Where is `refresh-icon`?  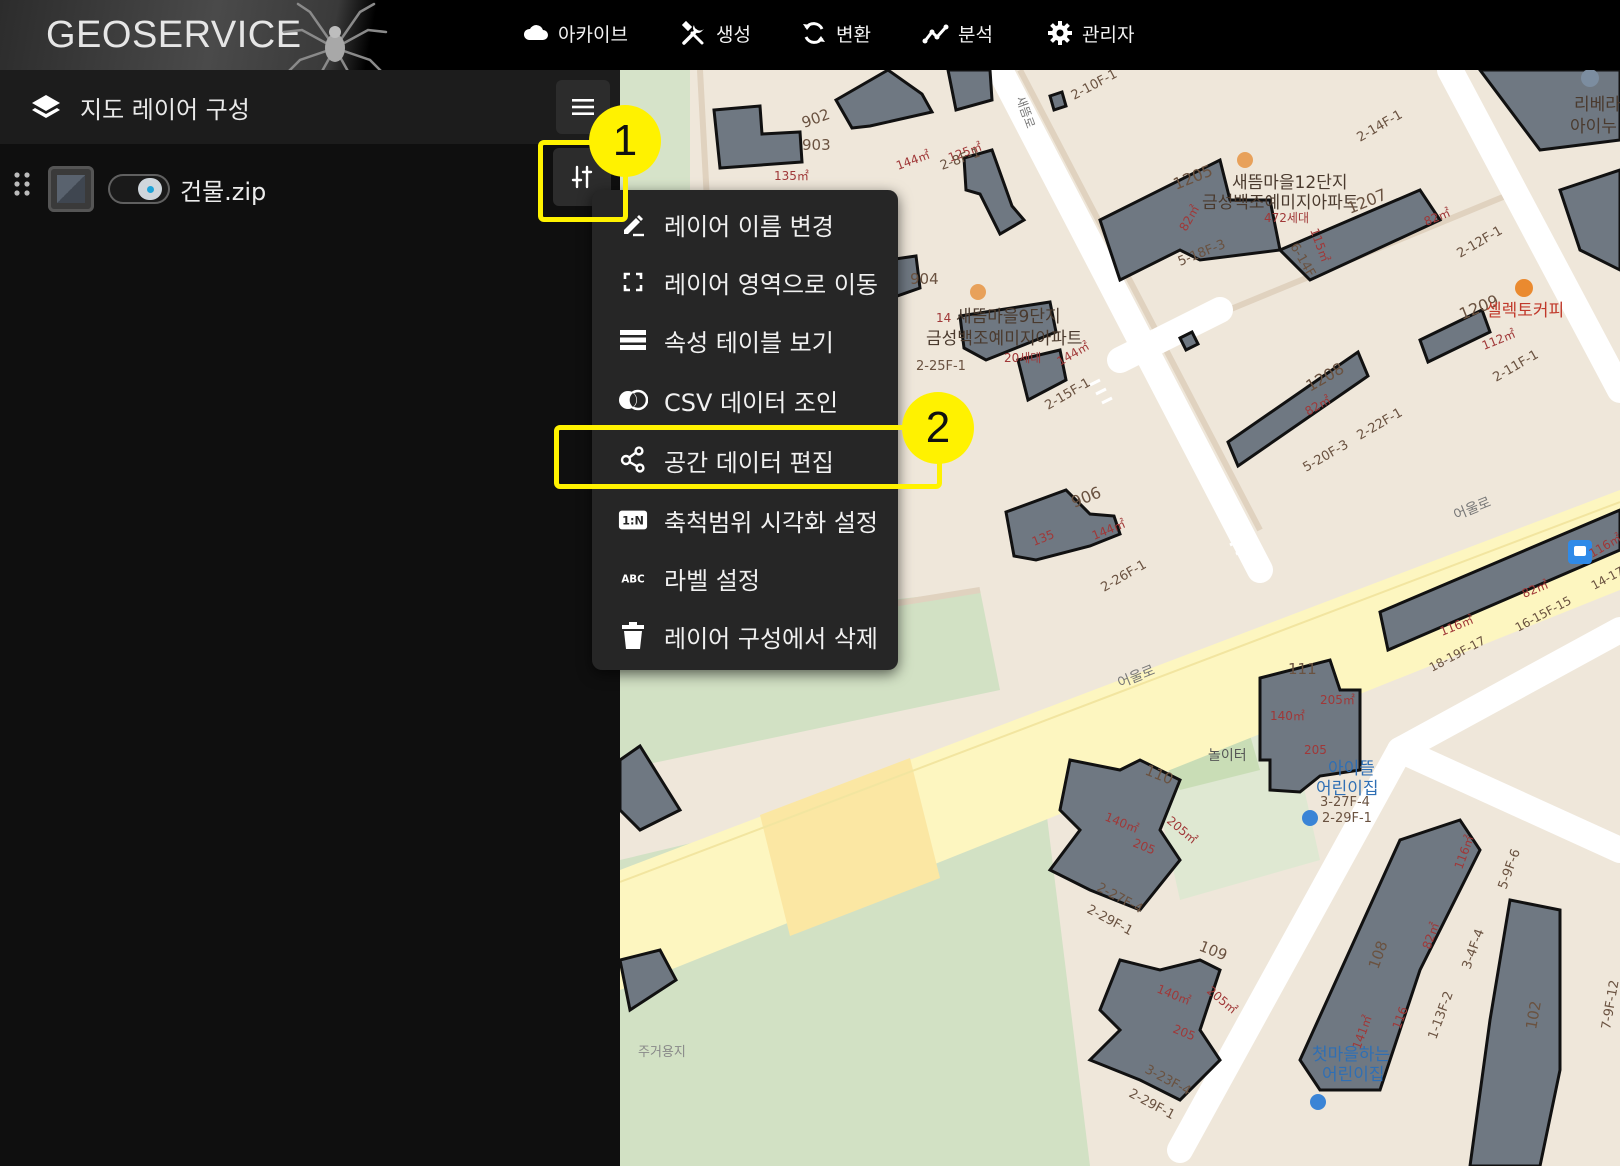 refresh-icon is located at coordinates (814, 33).